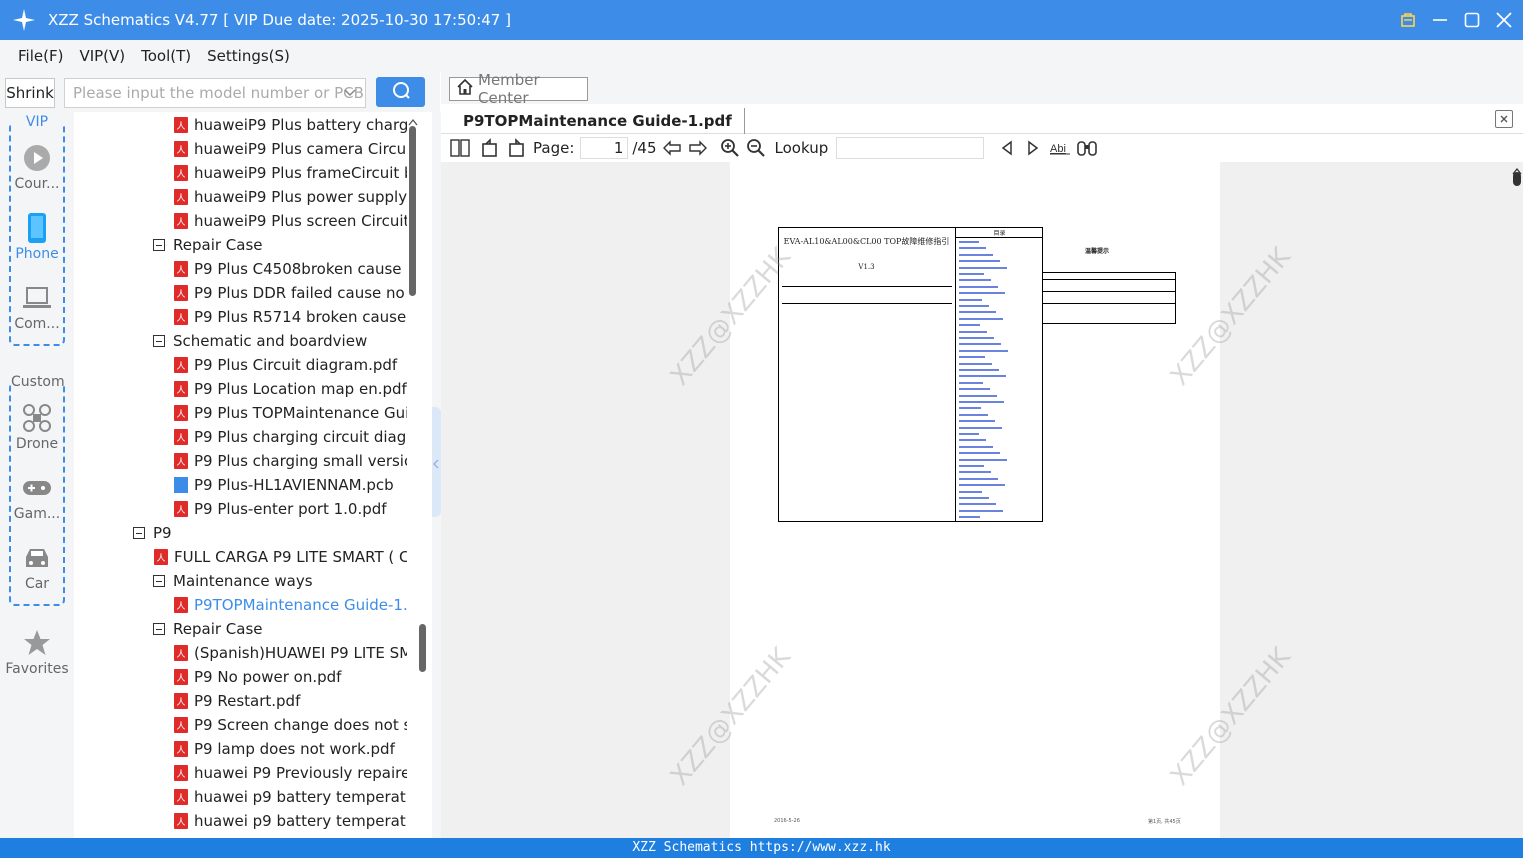 This screenshot has width=1523, height=858. I want to click on pdf-toolbar: Page: 1 /45 Lookup Abi, so click(982, 148).